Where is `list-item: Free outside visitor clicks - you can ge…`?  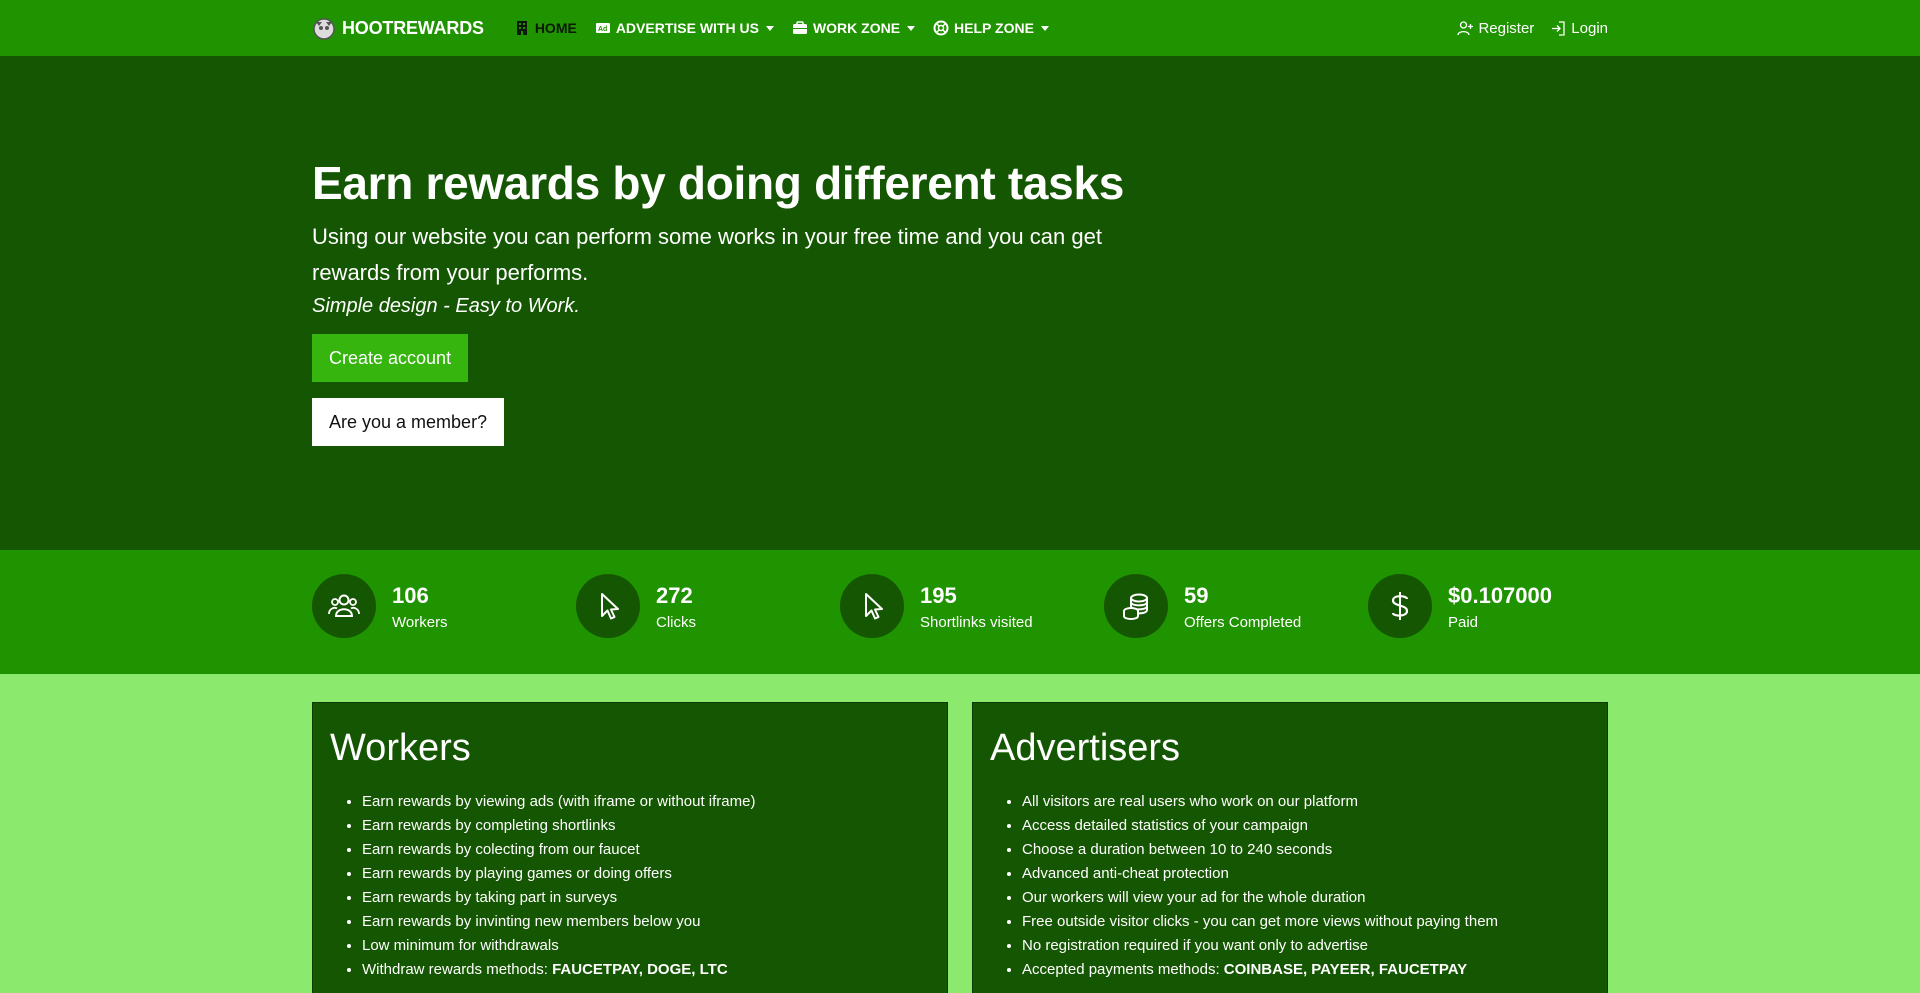
list-item: Free outside visitor clicks - you can ge… is located at coordinates (1306, 922).